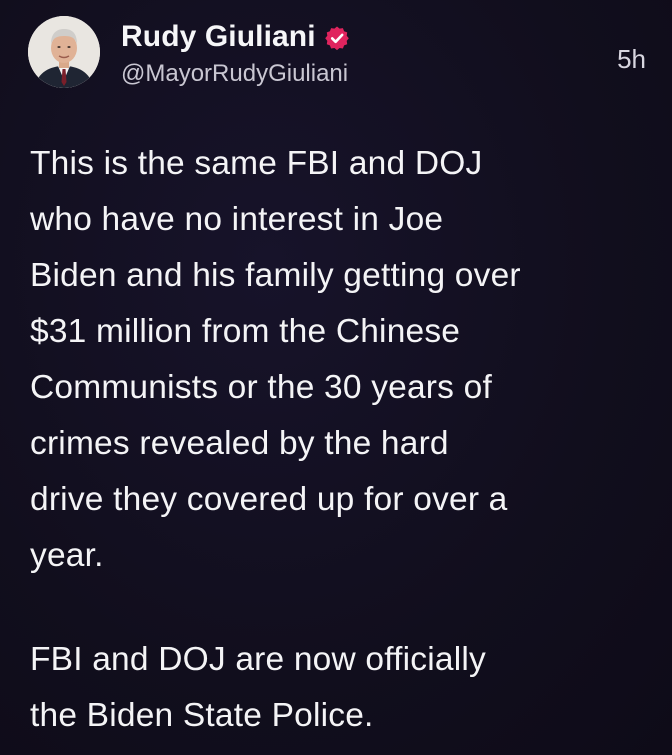 This screenshot has width=672, height=755. I want to click on author-name-row: Rudy Giuliani, so click(235, 37).